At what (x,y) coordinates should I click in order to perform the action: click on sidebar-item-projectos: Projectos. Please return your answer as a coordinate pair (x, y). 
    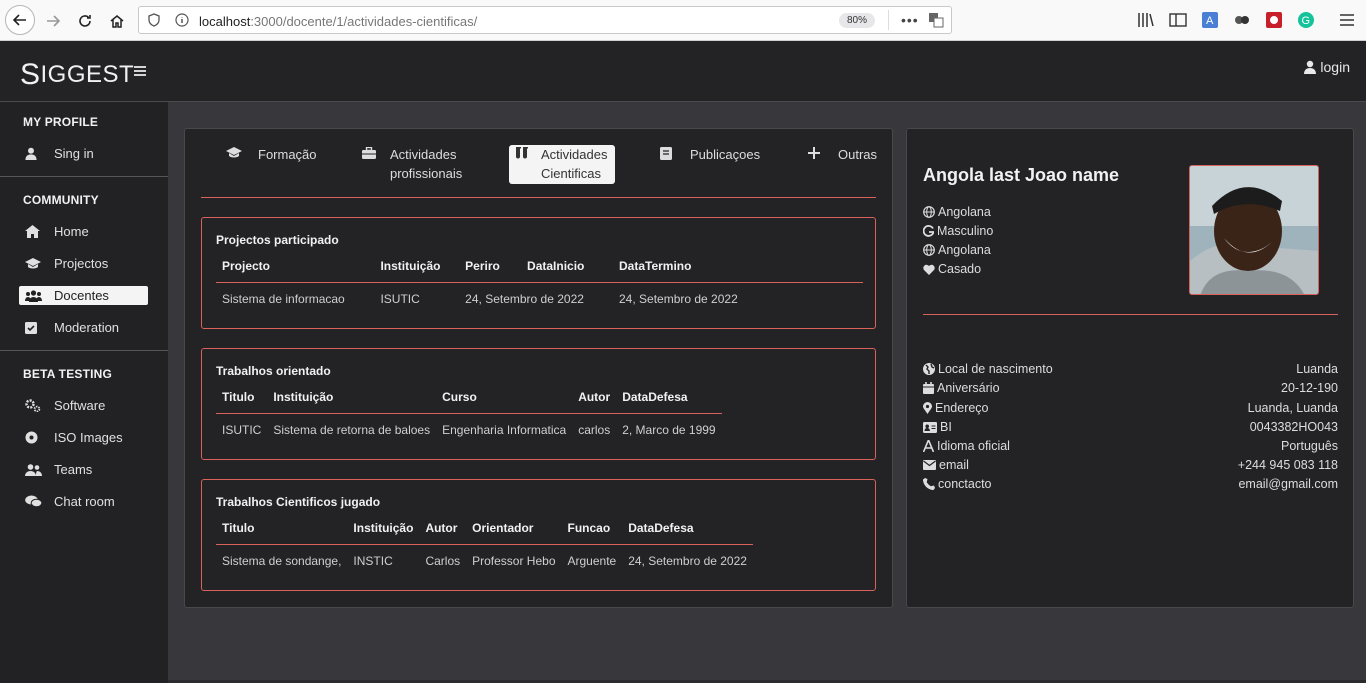
    Looking at the image, I should click on (83, 263).